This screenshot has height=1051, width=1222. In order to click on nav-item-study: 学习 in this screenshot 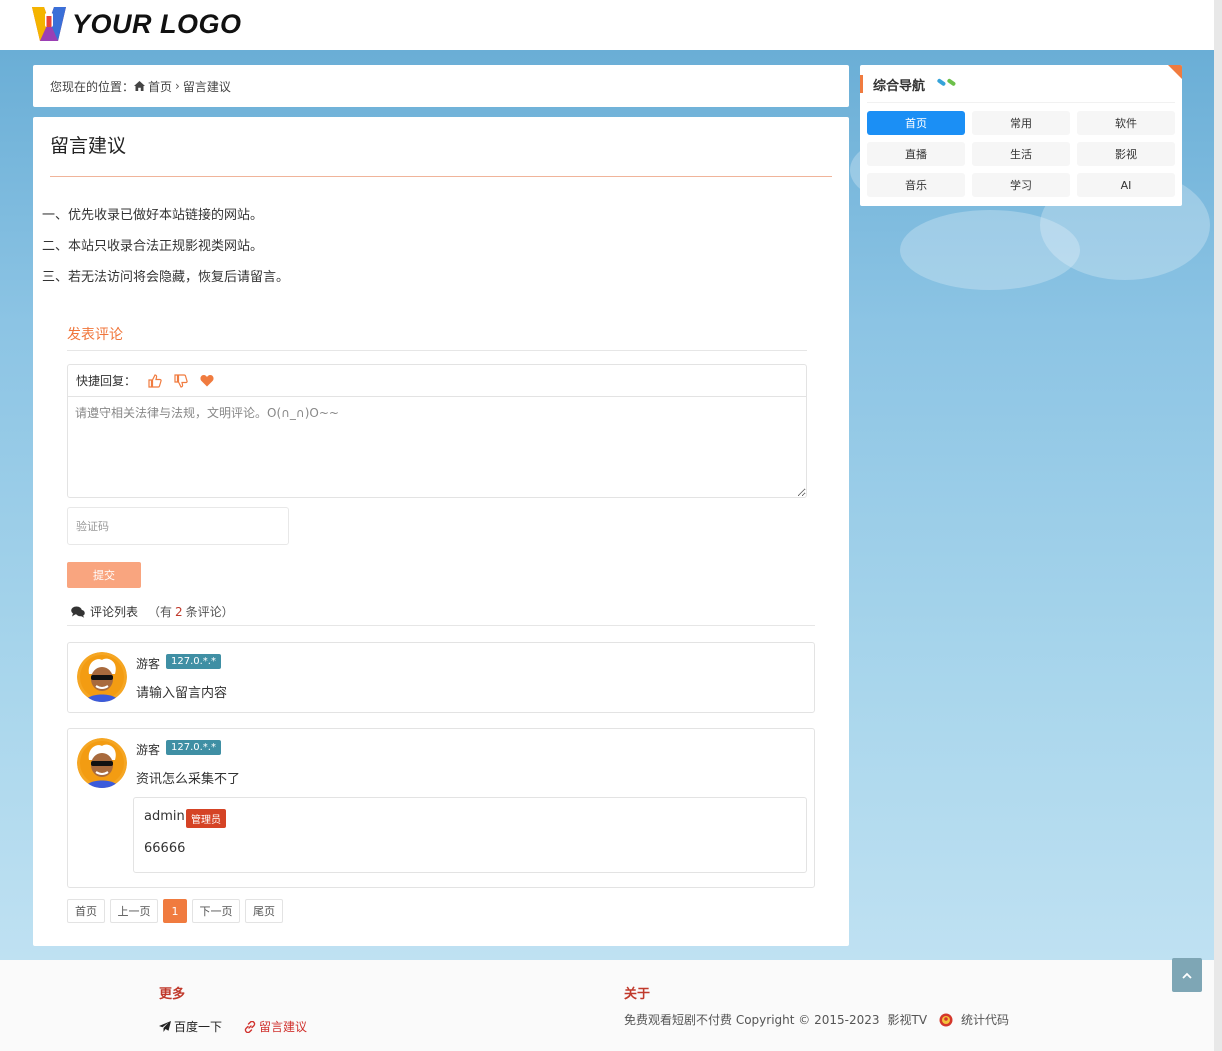, I will do `click(1021, 185)`.